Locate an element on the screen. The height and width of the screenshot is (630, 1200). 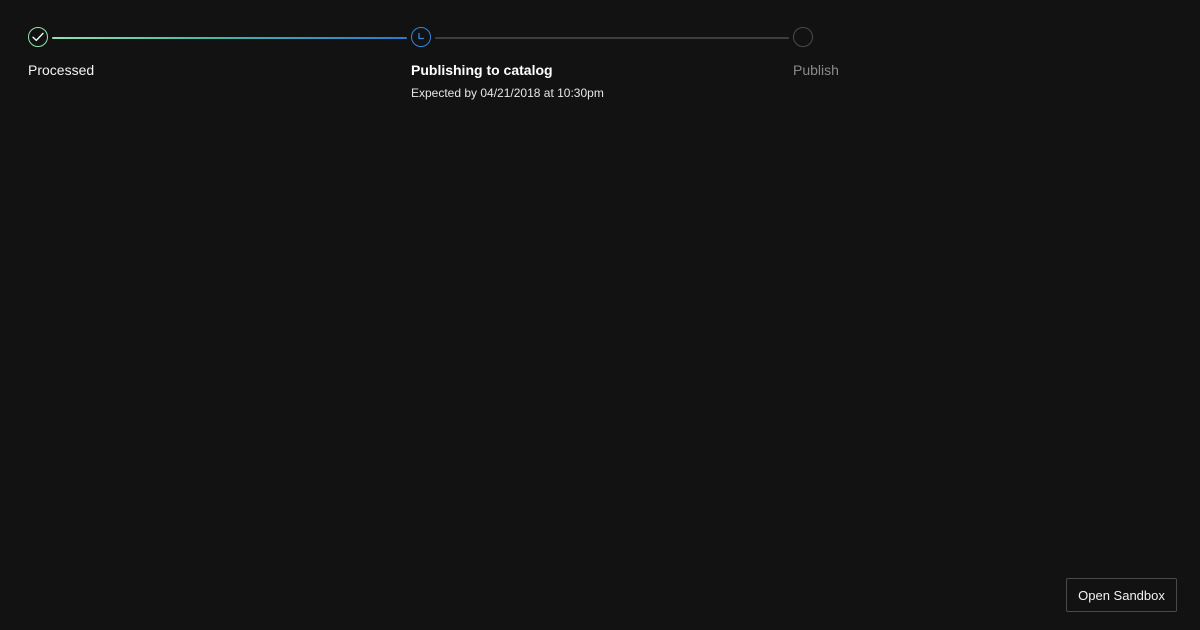
open-sandbox-button: Open Sandbox is located at coordinates (1121, 595).